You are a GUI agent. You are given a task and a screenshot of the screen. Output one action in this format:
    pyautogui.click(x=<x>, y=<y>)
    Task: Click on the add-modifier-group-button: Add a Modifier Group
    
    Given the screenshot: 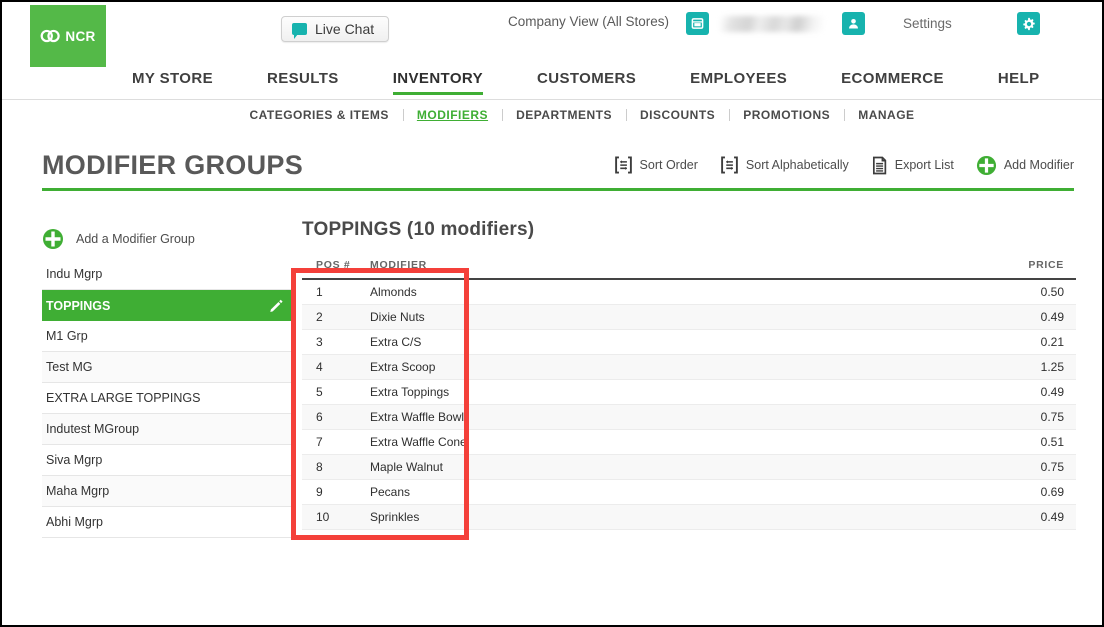 What is the action you would take?
    pyautogui.click(x=167, y=239)
    